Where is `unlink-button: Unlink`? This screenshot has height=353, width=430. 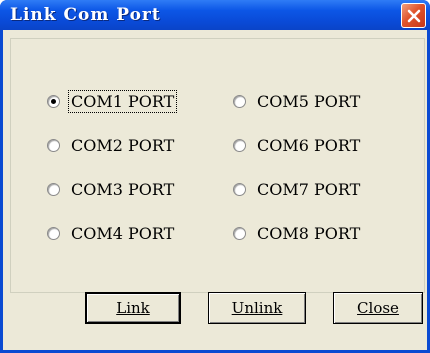
unlink-button: Unlink is located at coordinates (257, 308).